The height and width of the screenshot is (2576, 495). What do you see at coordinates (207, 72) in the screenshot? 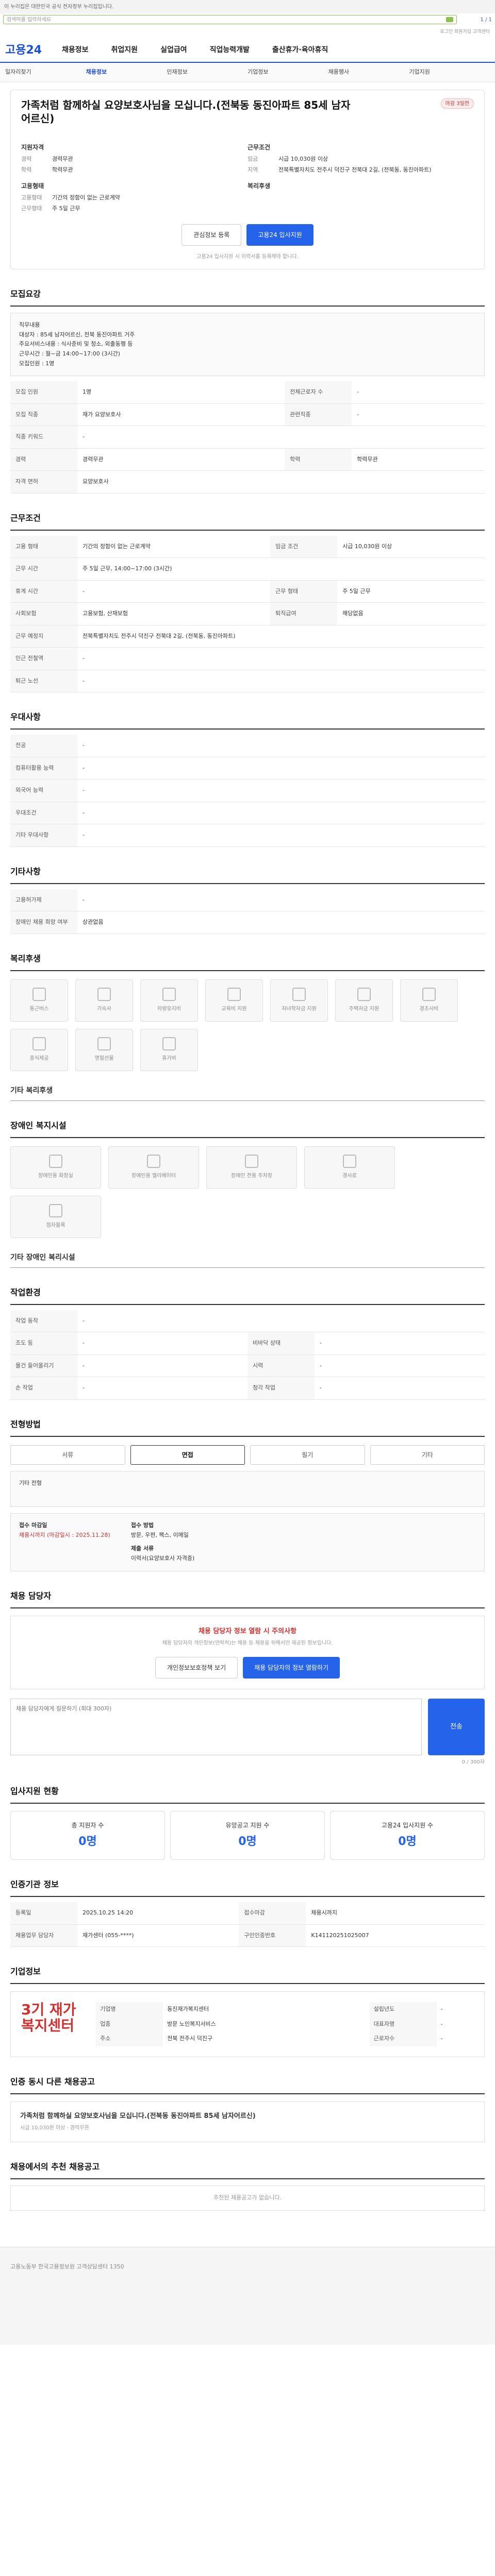
I see `lnb-item: 인재정보` at bounding box center [207, 72].